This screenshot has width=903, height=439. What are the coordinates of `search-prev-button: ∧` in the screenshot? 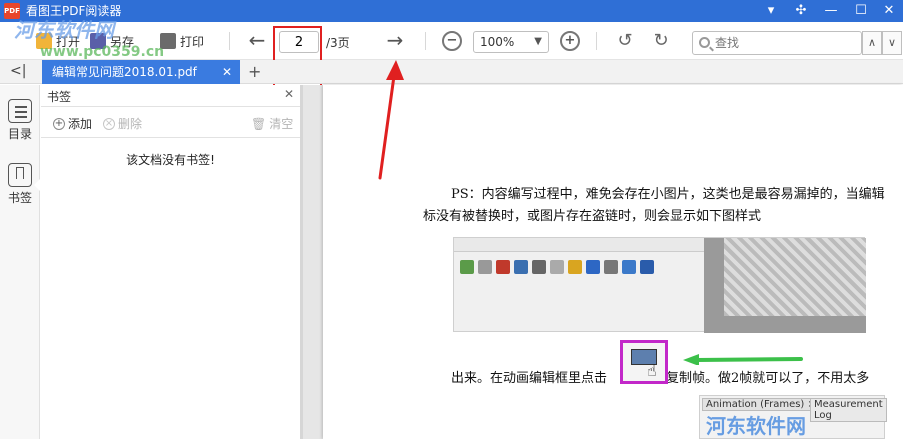 It's located at (872, 43).